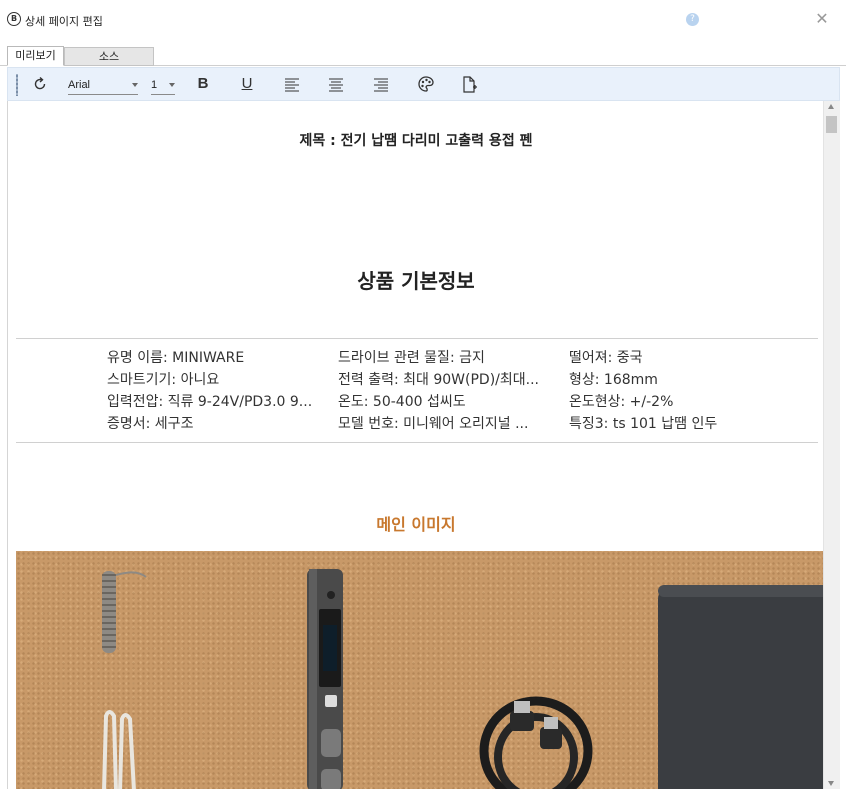 The image size is (846, 789). Describe the element at coordinates (423, 53) in the screenshot. I see `tab-strip: 소스 미리보기` at that location.